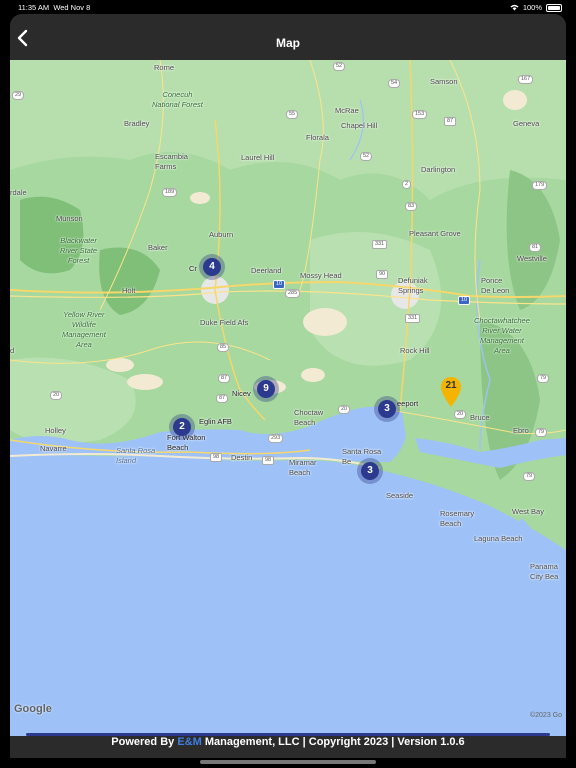  I want to click on label-deerland: Deerland, so click(266, 270).